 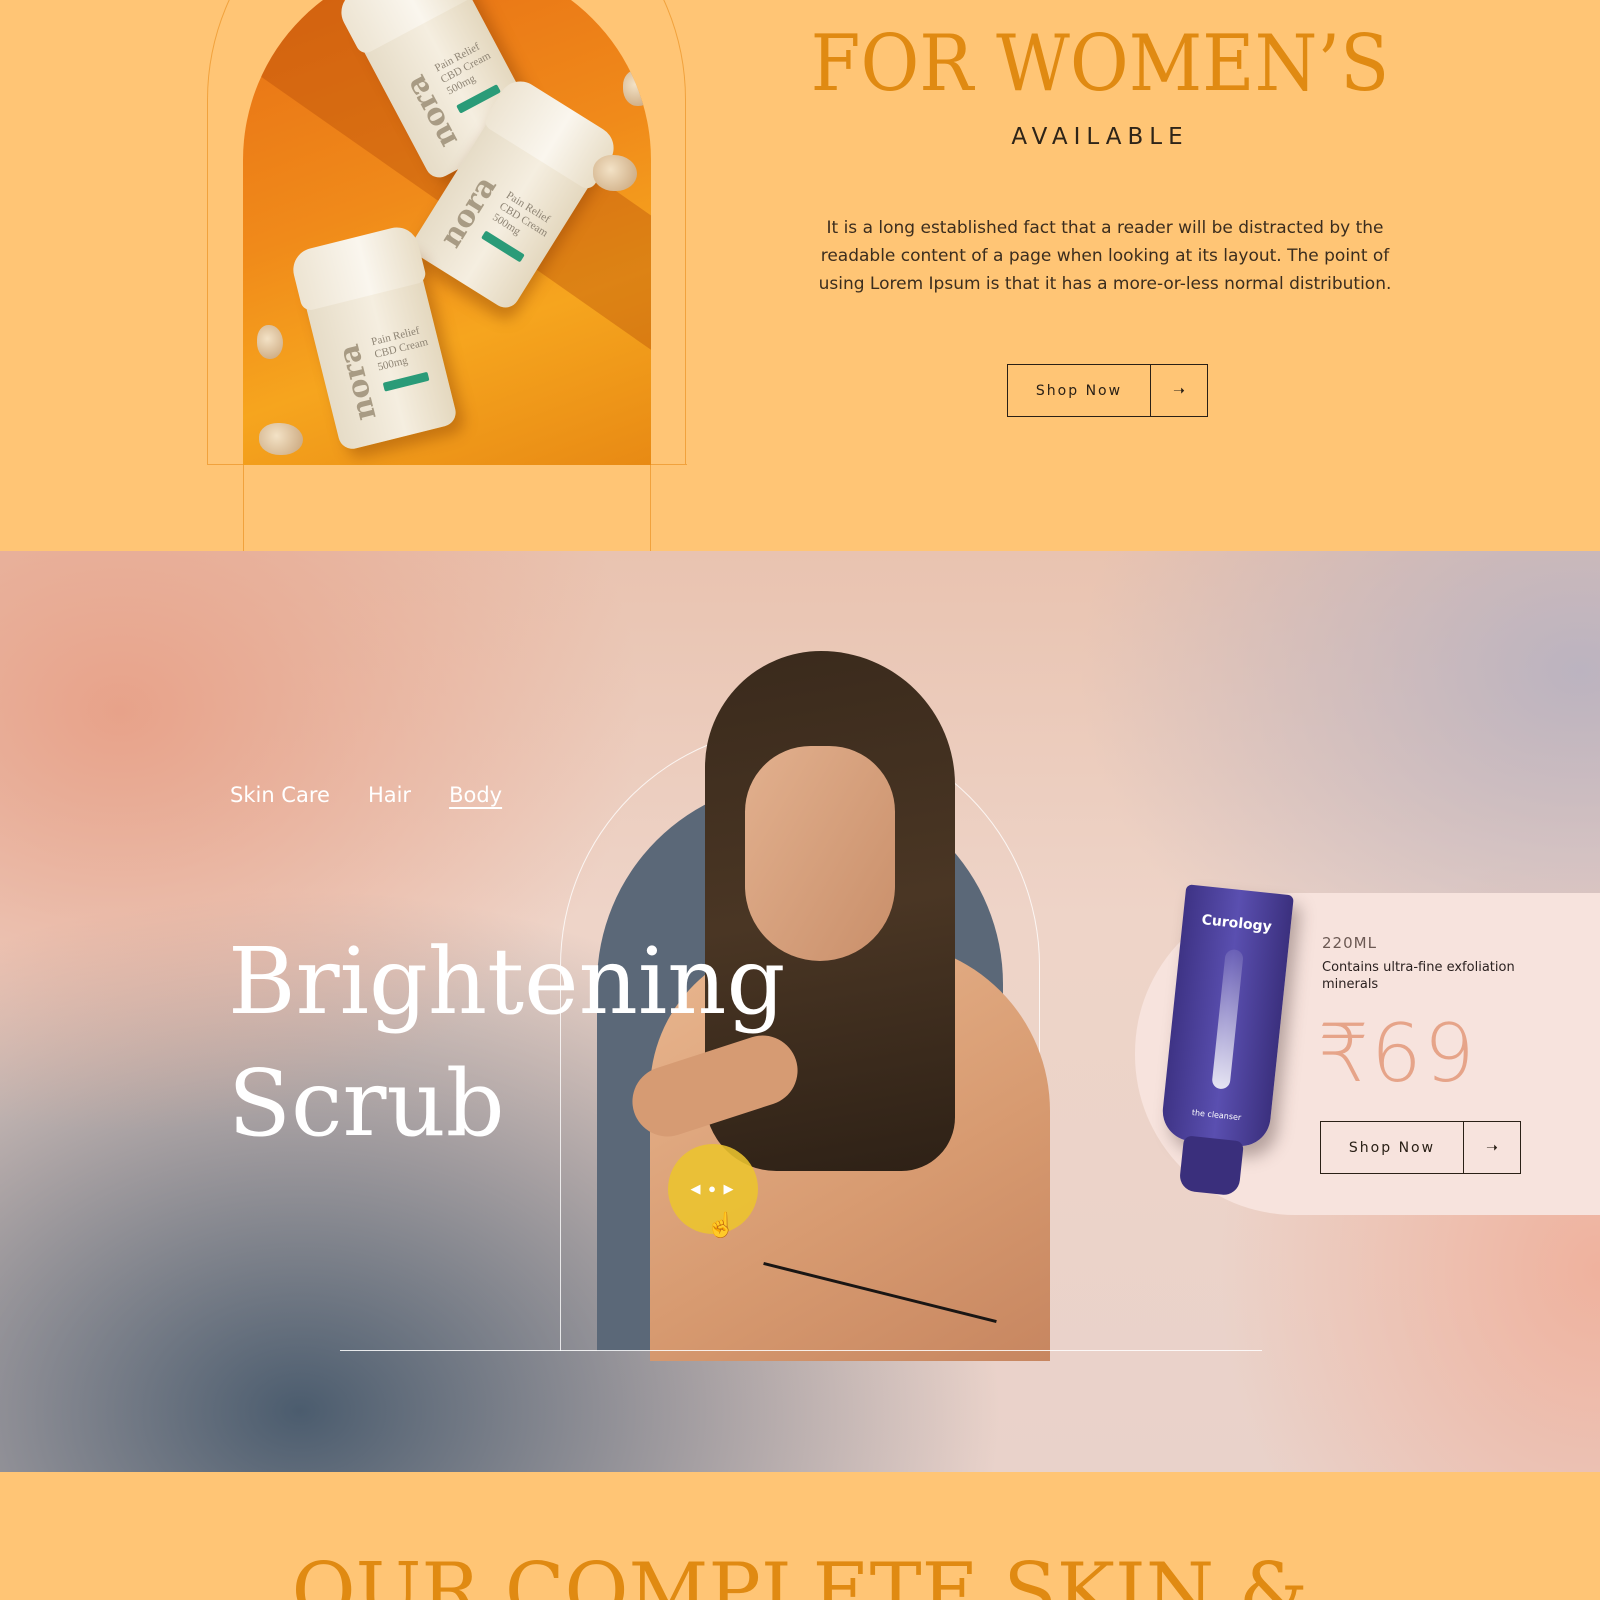 I want to click on product-shop-now-button: Shop Now ➝, so click(x=1420, y=1147).